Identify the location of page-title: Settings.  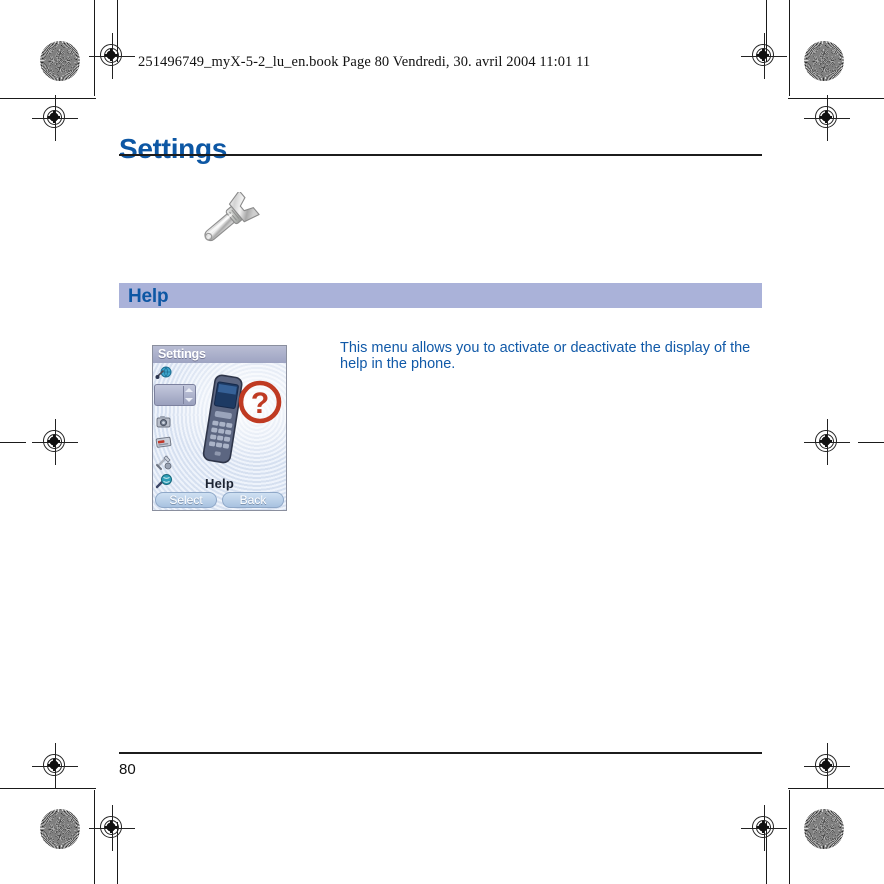
(173, 148).